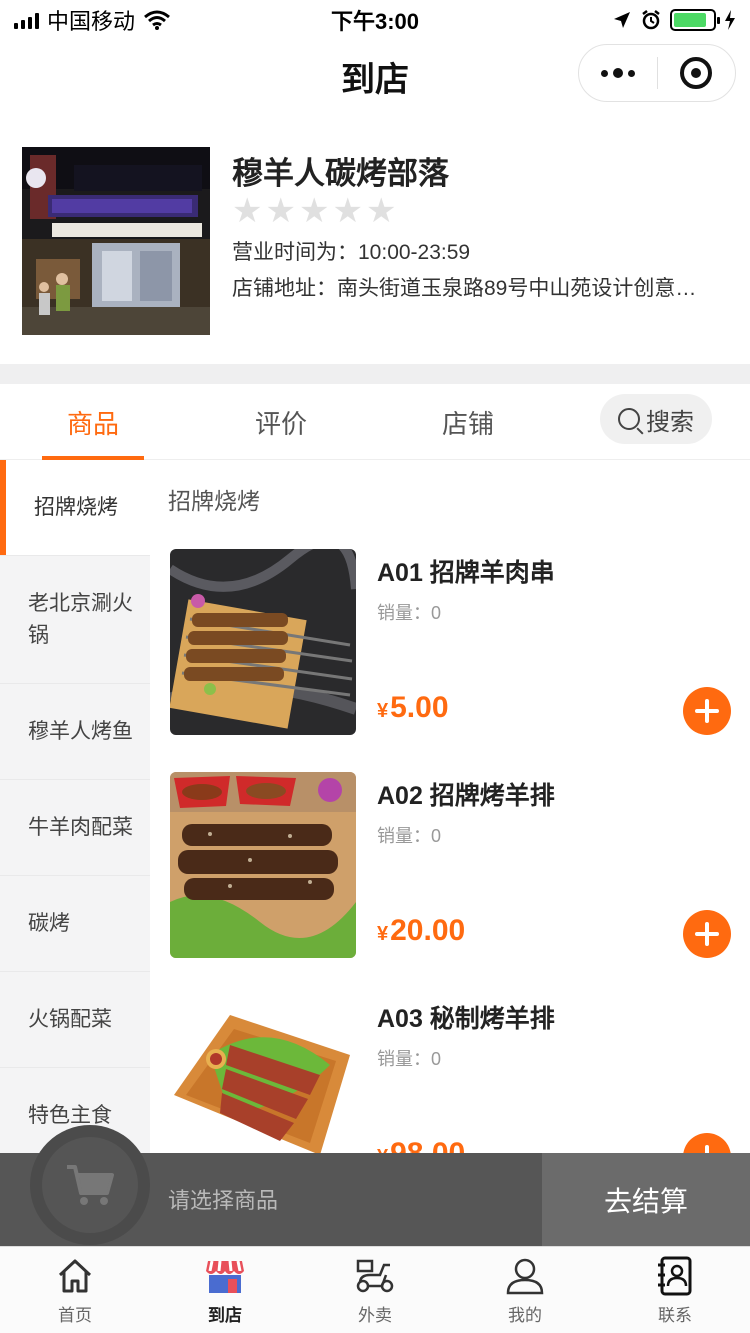 The width and height of the screenshot is (750, 1333). I want to click on search-button: 搜索, so click(656, 419).